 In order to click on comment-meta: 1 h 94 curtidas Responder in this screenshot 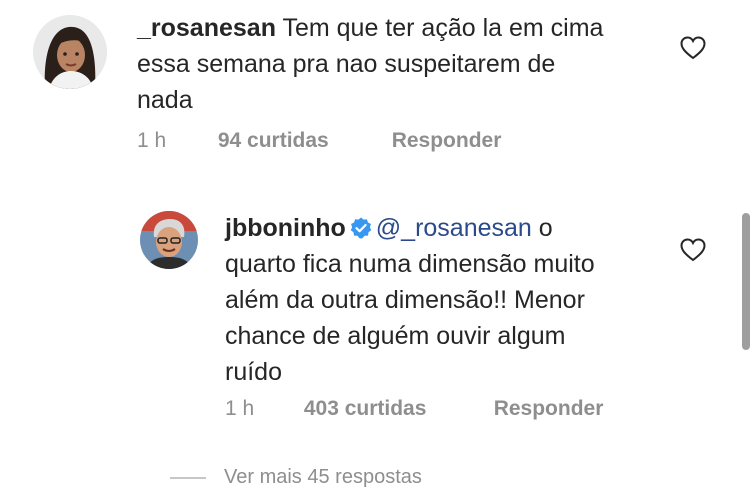, I will do `click(319, 141)`.